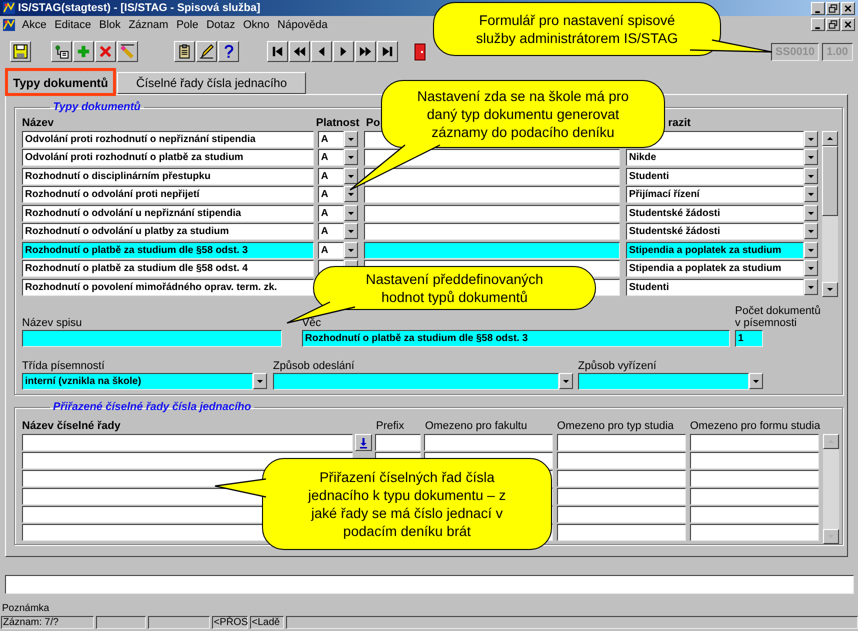  What do you see at coordinates (749, 338) in the screenshot?
I see `input-field: 1` at bounding box center [749, 338].